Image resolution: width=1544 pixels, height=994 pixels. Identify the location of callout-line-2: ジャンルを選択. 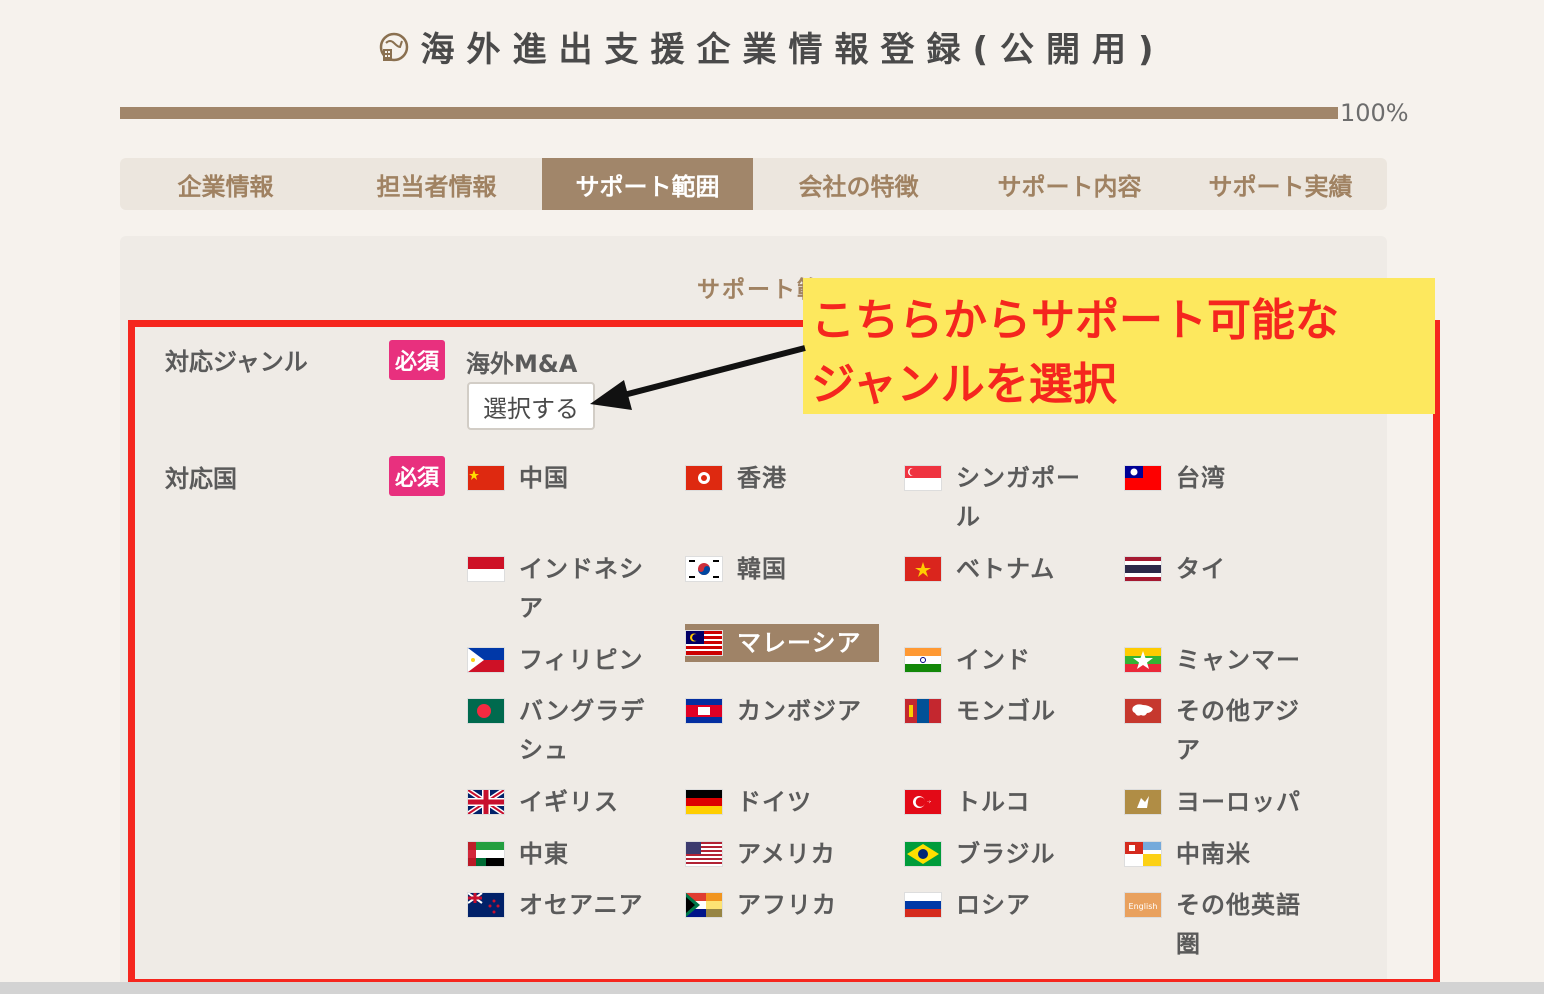
(964, 384).